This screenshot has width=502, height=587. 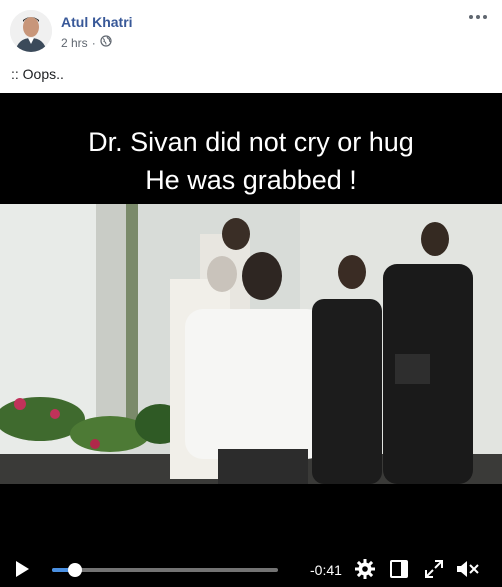 I want to click on post-header: Atul Khatri 2 hrs ·, so click(x=251, y=30).